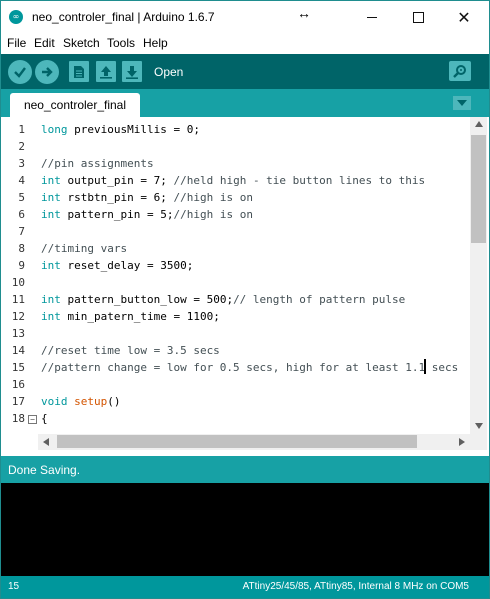 This screenshot has width=490, height=599. I want to click on verify-icon, so click(20, 72).